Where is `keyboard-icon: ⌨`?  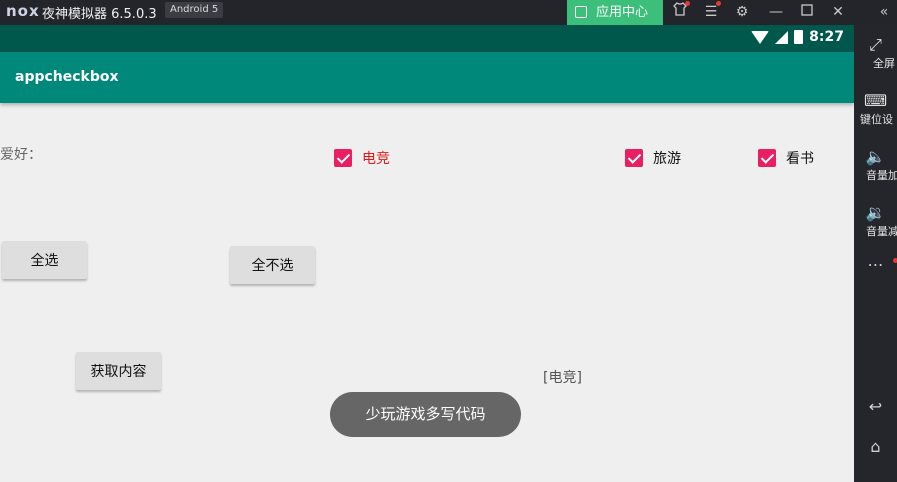
keyboard-icon: ⌨ is located at coordinates (875, 100).